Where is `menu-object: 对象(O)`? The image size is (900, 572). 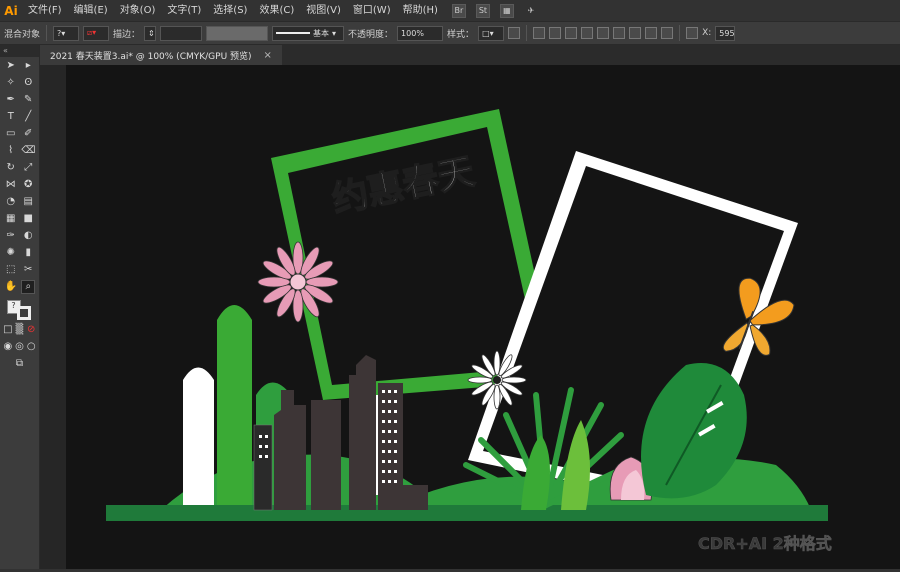
menu-object: 对象(O) is located at coordinates (138, 10).